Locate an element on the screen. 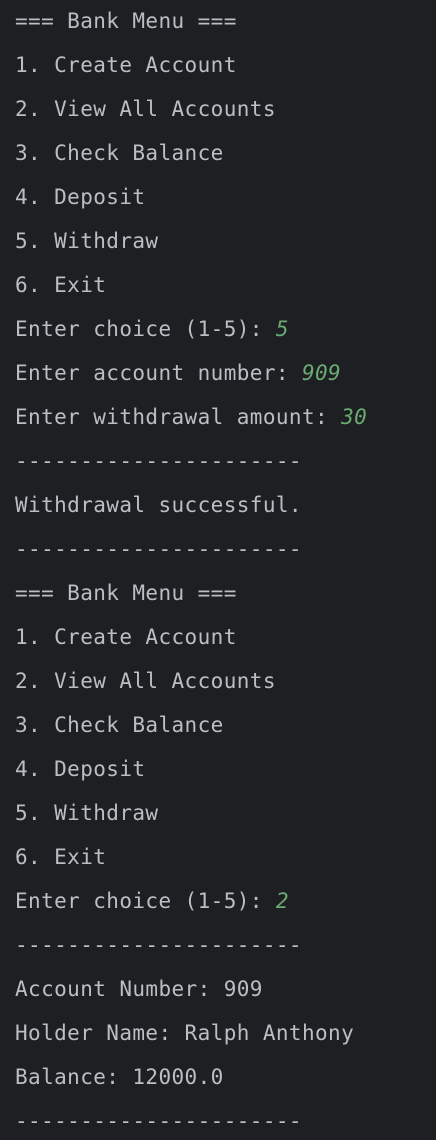  account-number-line: Account Number: 909 is located at coordinates (139, 989).